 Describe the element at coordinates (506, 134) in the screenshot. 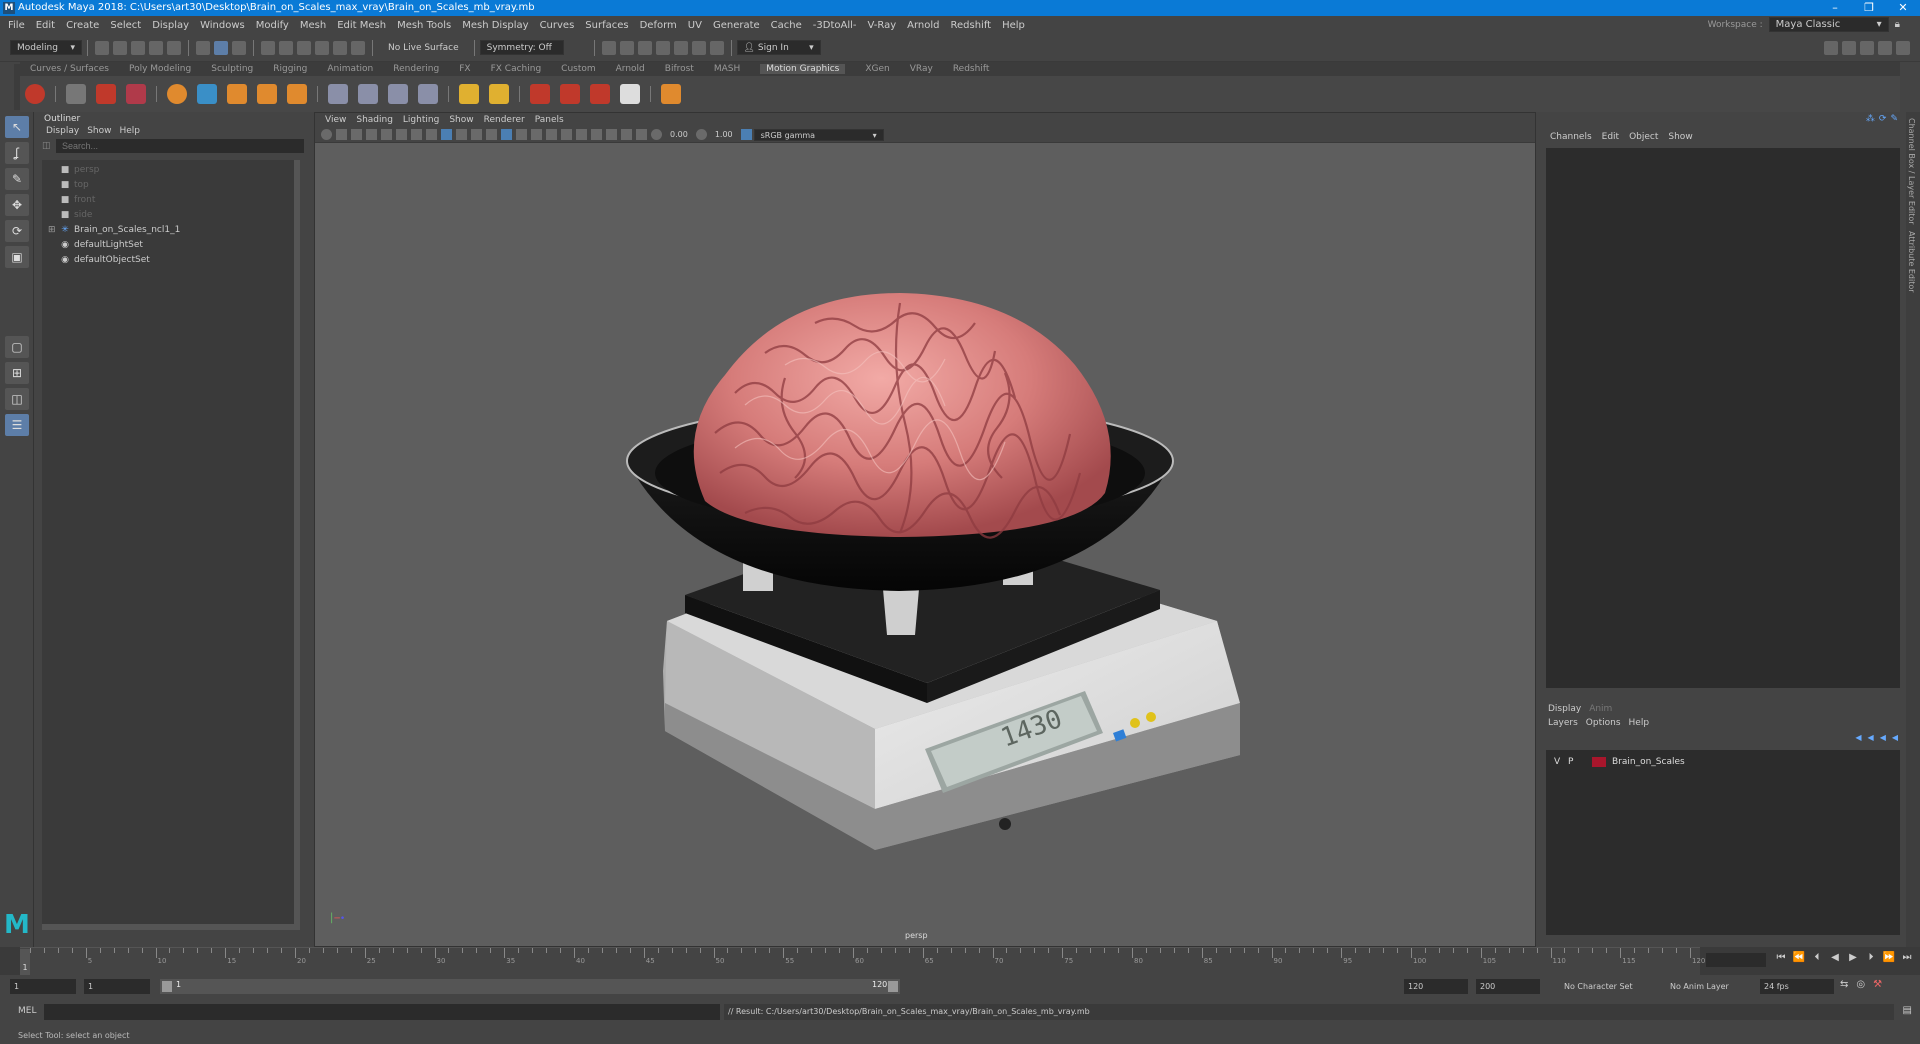

I see `lights-icon` at that location.